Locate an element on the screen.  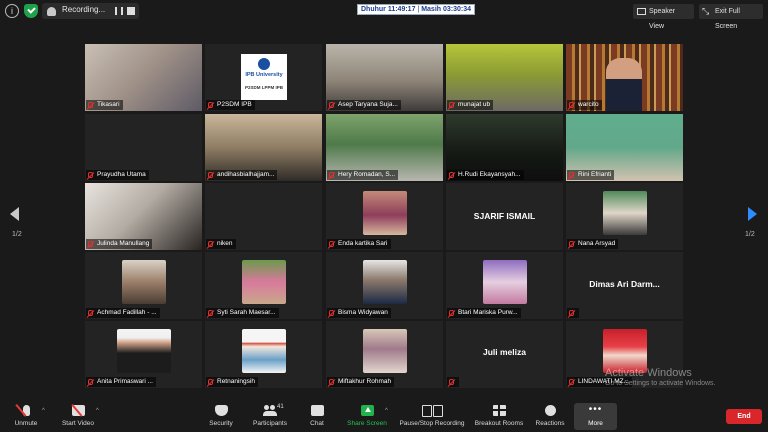
participant-tile: niken is located at coordinates (263, 216).